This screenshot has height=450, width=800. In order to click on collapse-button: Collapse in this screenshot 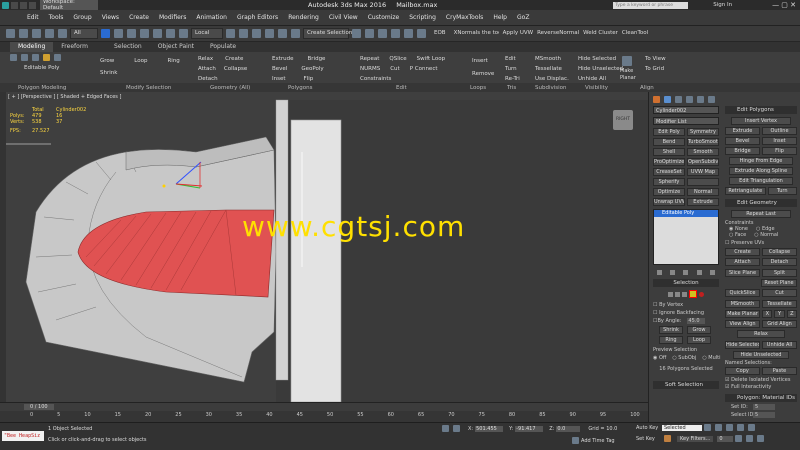, I will do `click(779, 252)`.